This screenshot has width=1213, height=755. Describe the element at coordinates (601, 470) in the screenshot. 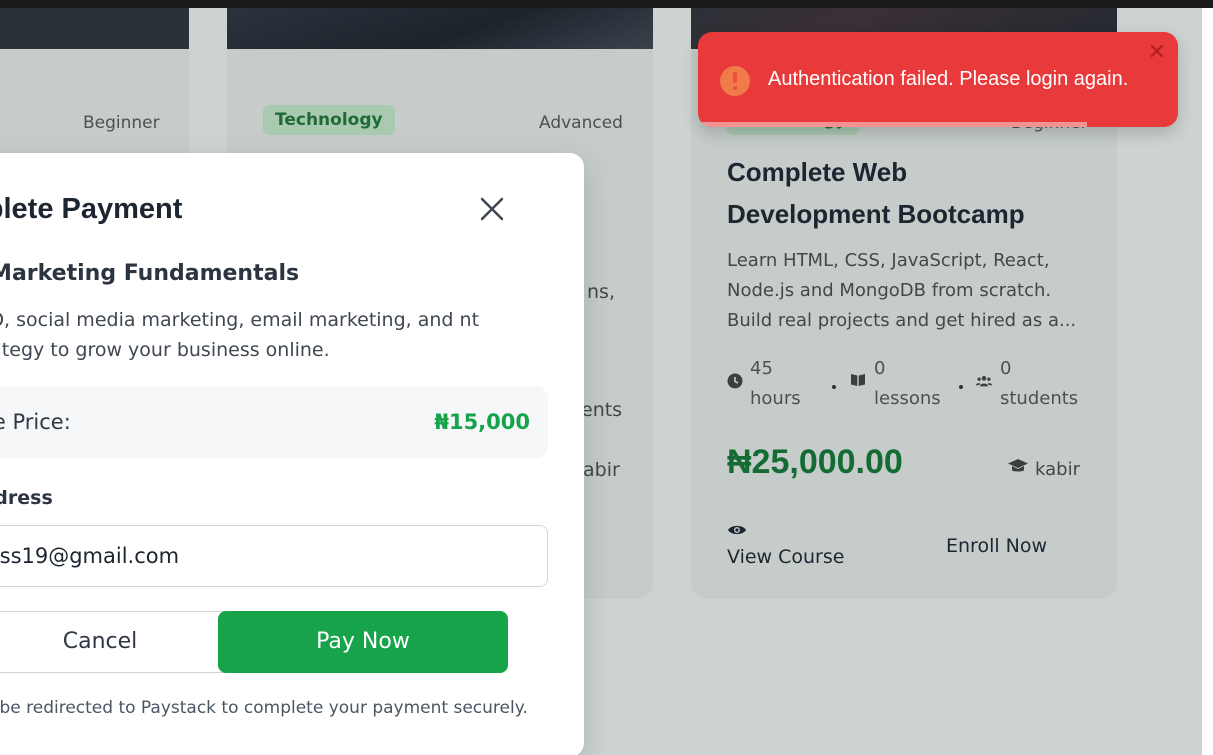

I see `instructor-name-fragment: abir` at that location.